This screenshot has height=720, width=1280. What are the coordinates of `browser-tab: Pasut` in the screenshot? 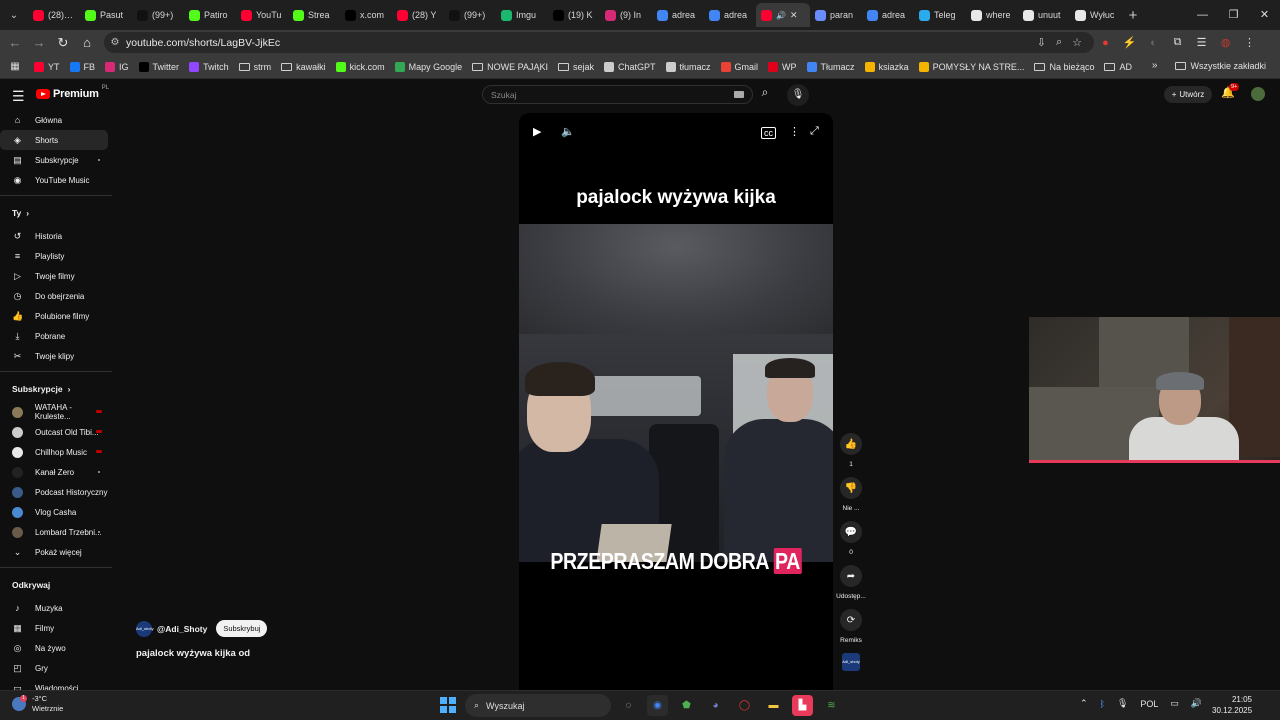 It's located at (106, 15).